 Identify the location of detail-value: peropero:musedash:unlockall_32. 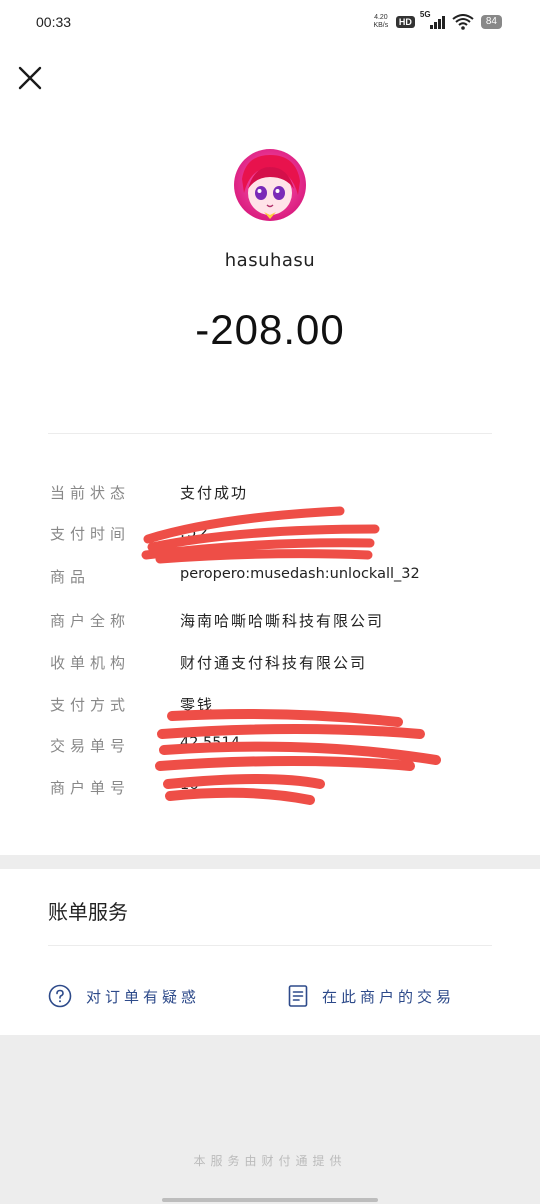
(300, 574).